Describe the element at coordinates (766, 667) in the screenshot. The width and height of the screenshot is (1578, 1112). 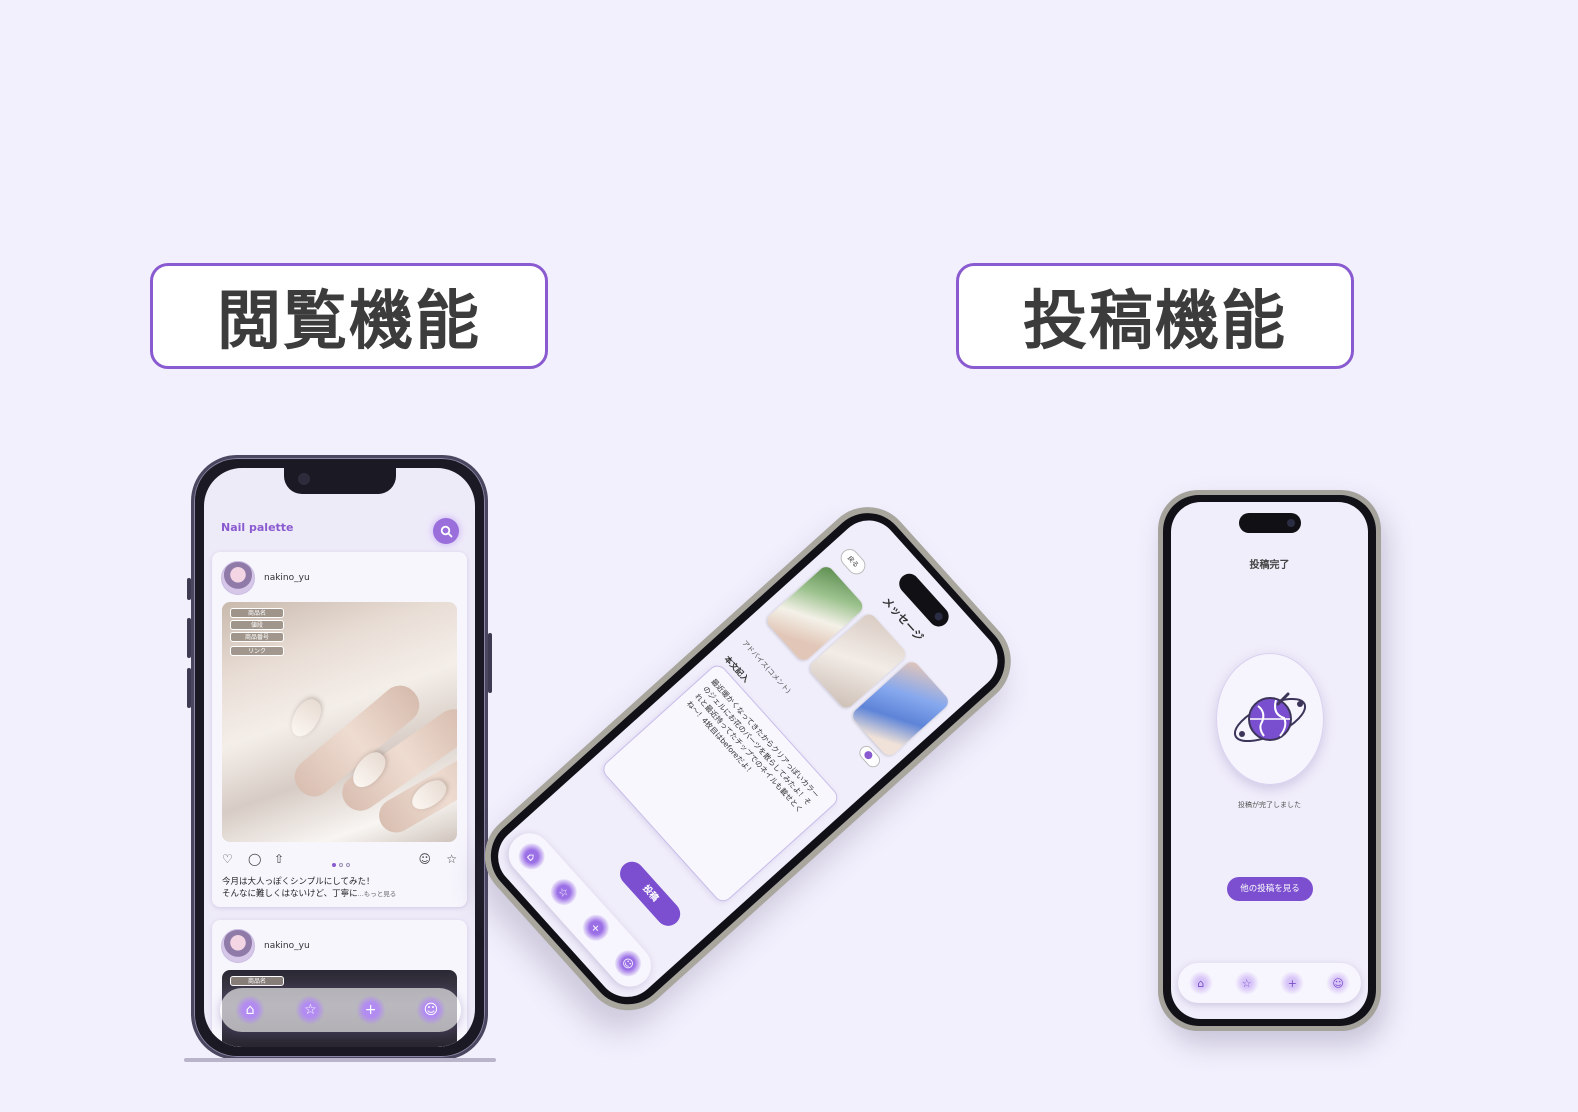
I see `advice-label: アドバイス(コメント)` at that location.